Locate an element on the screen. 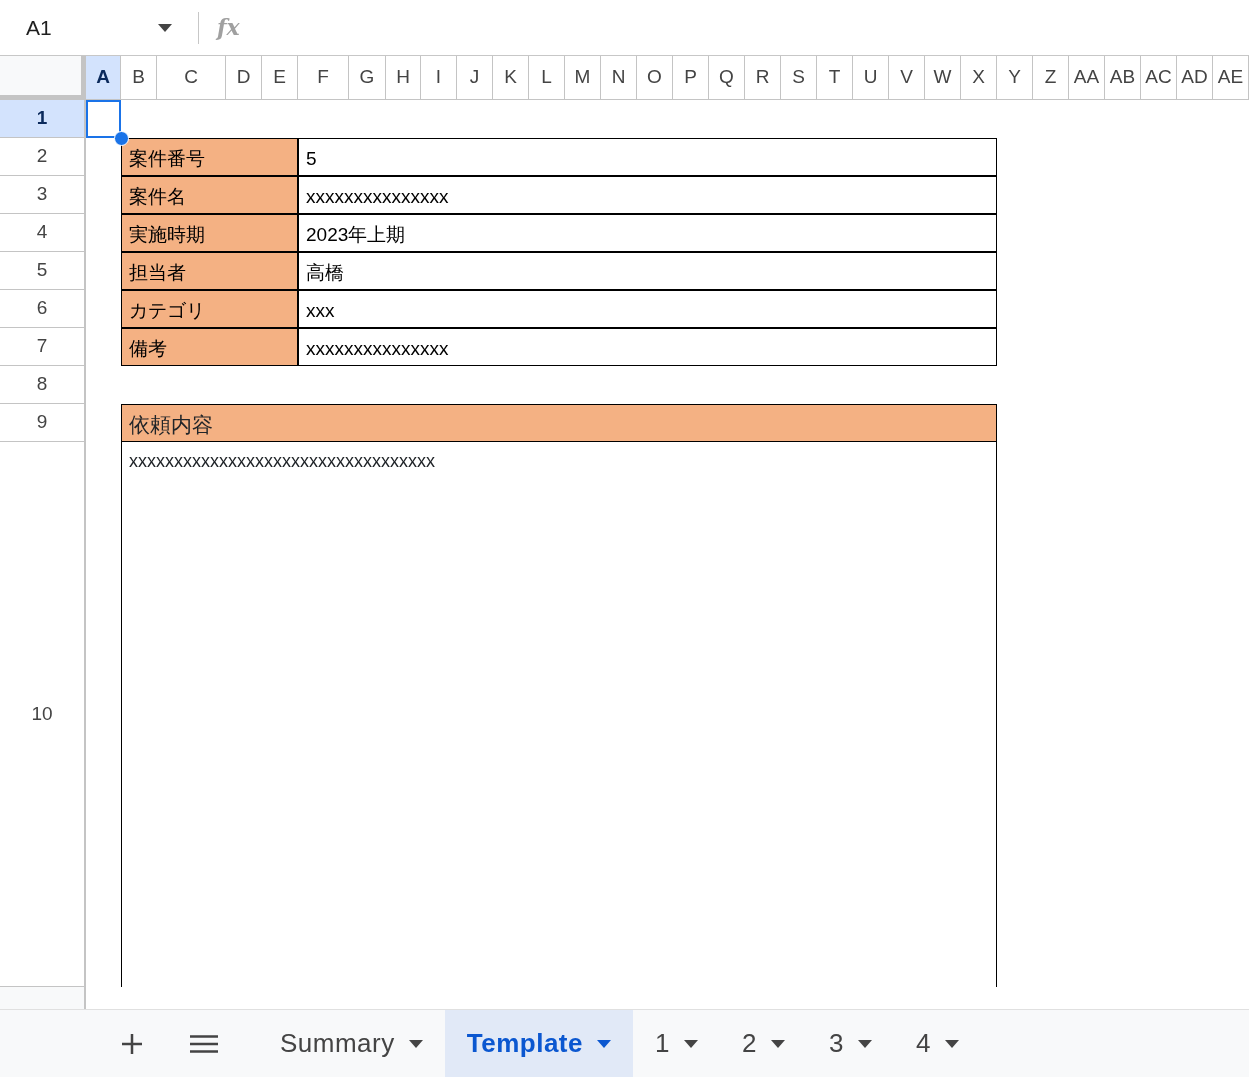 This screenshot has width=1249, height=1078. row-header: 9 is located at coordinates (43, 423).